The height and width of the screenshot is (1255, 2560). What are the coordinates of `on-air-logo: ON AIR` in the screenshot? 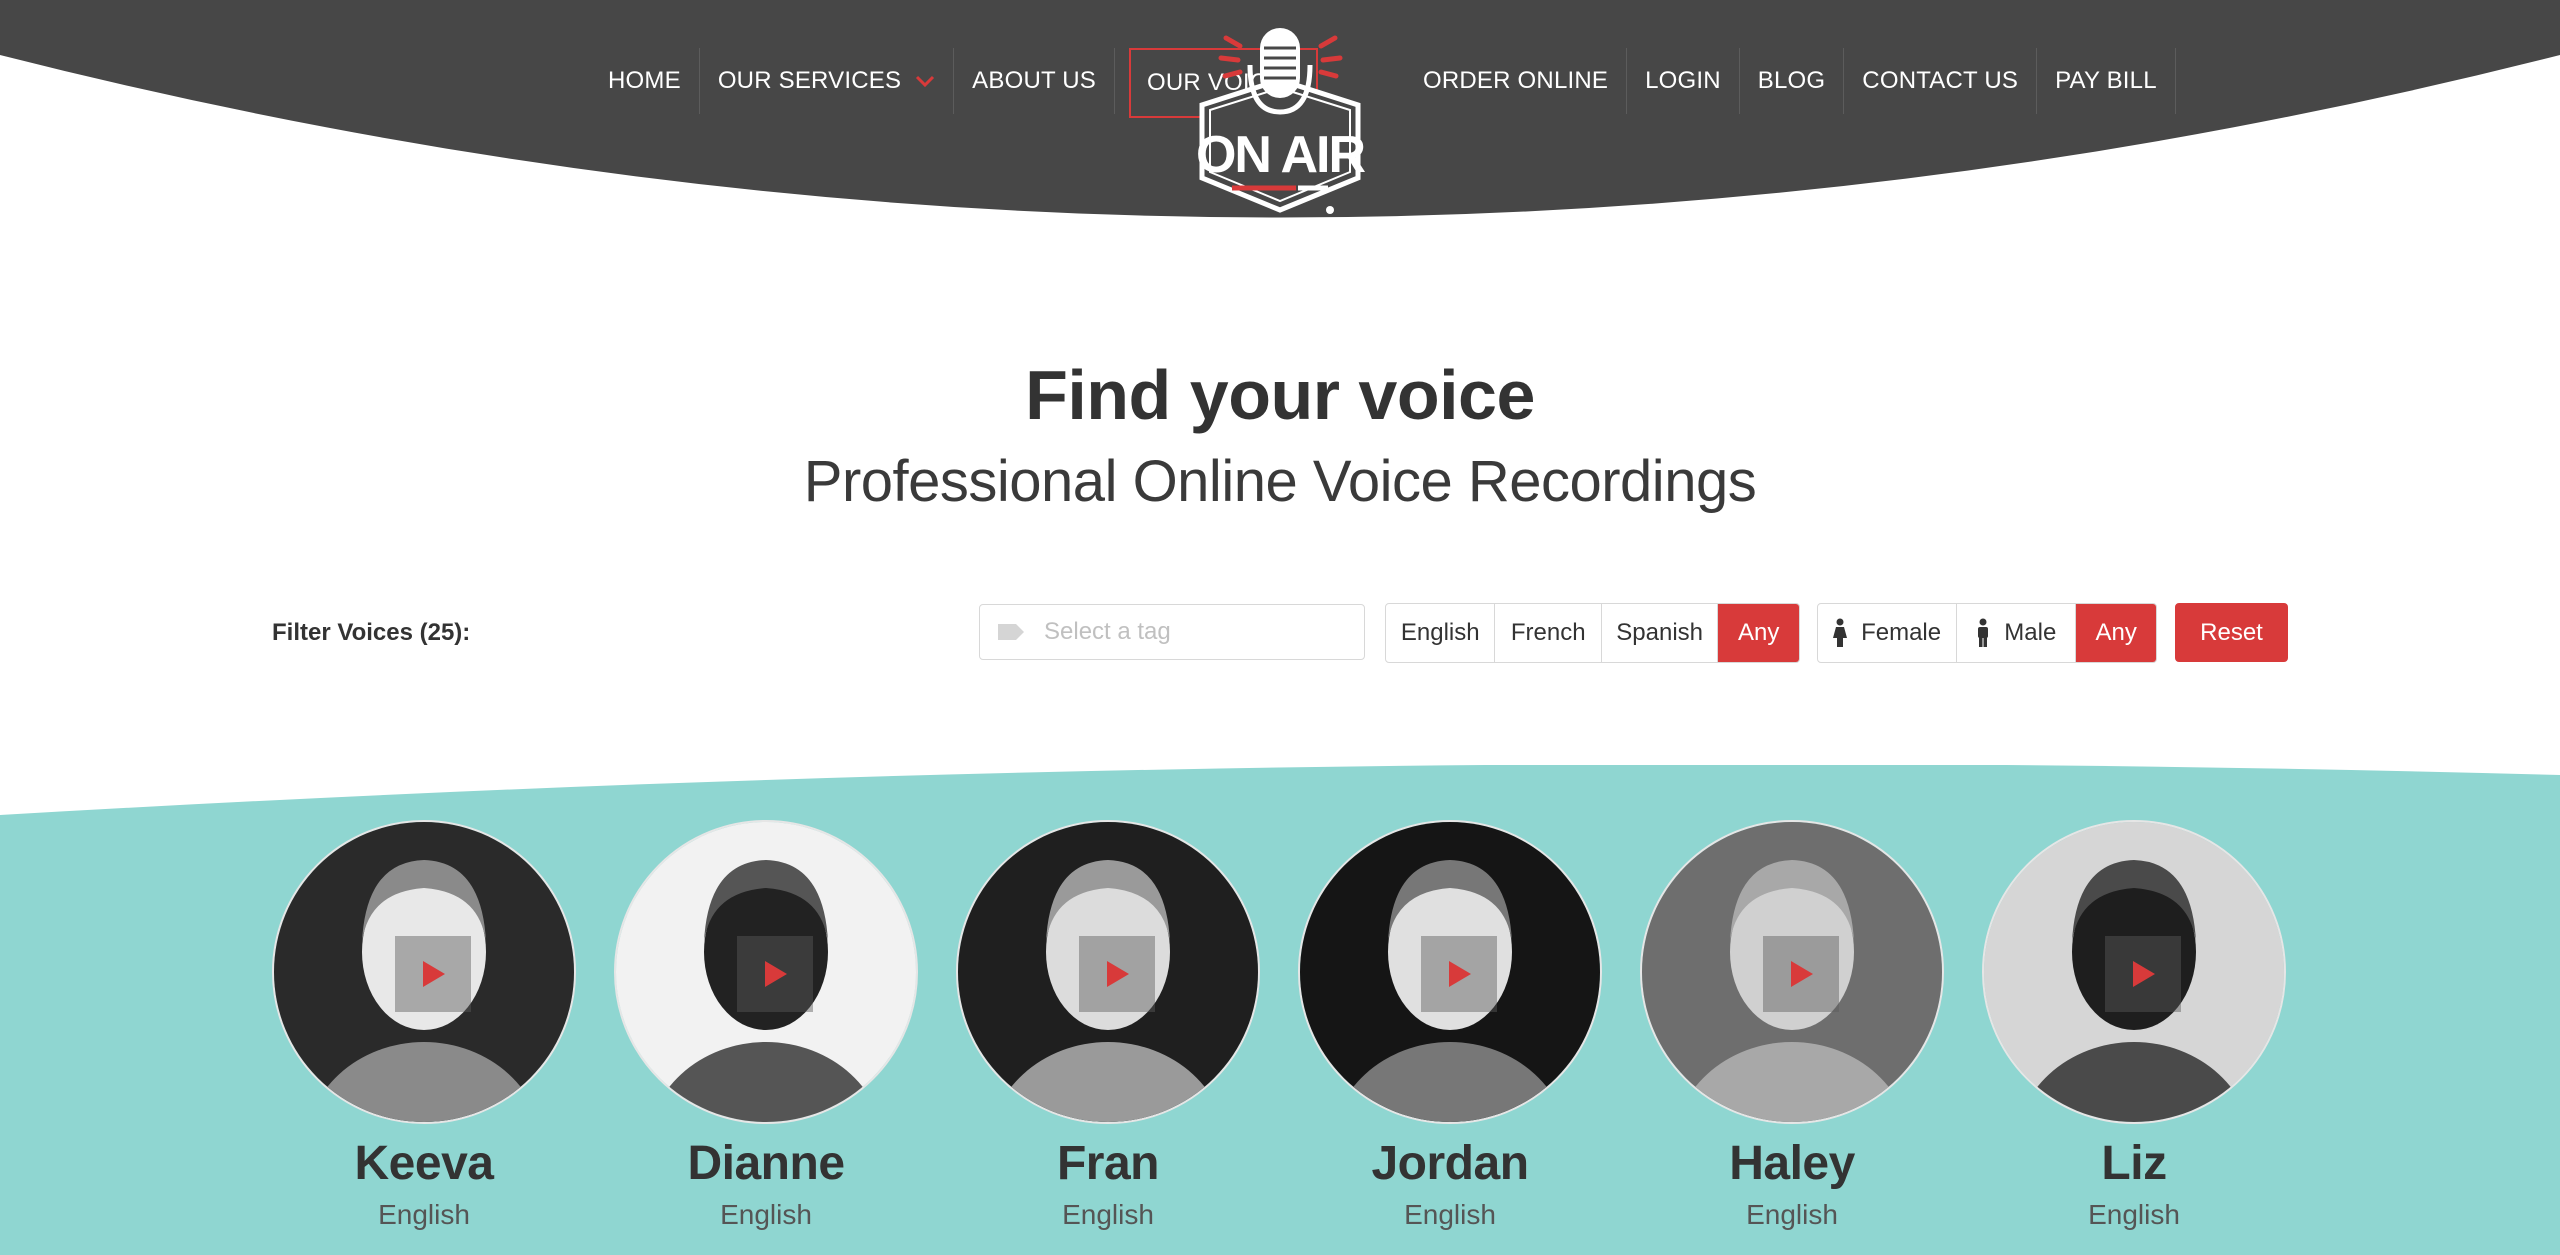 It's located at (1280, 120).